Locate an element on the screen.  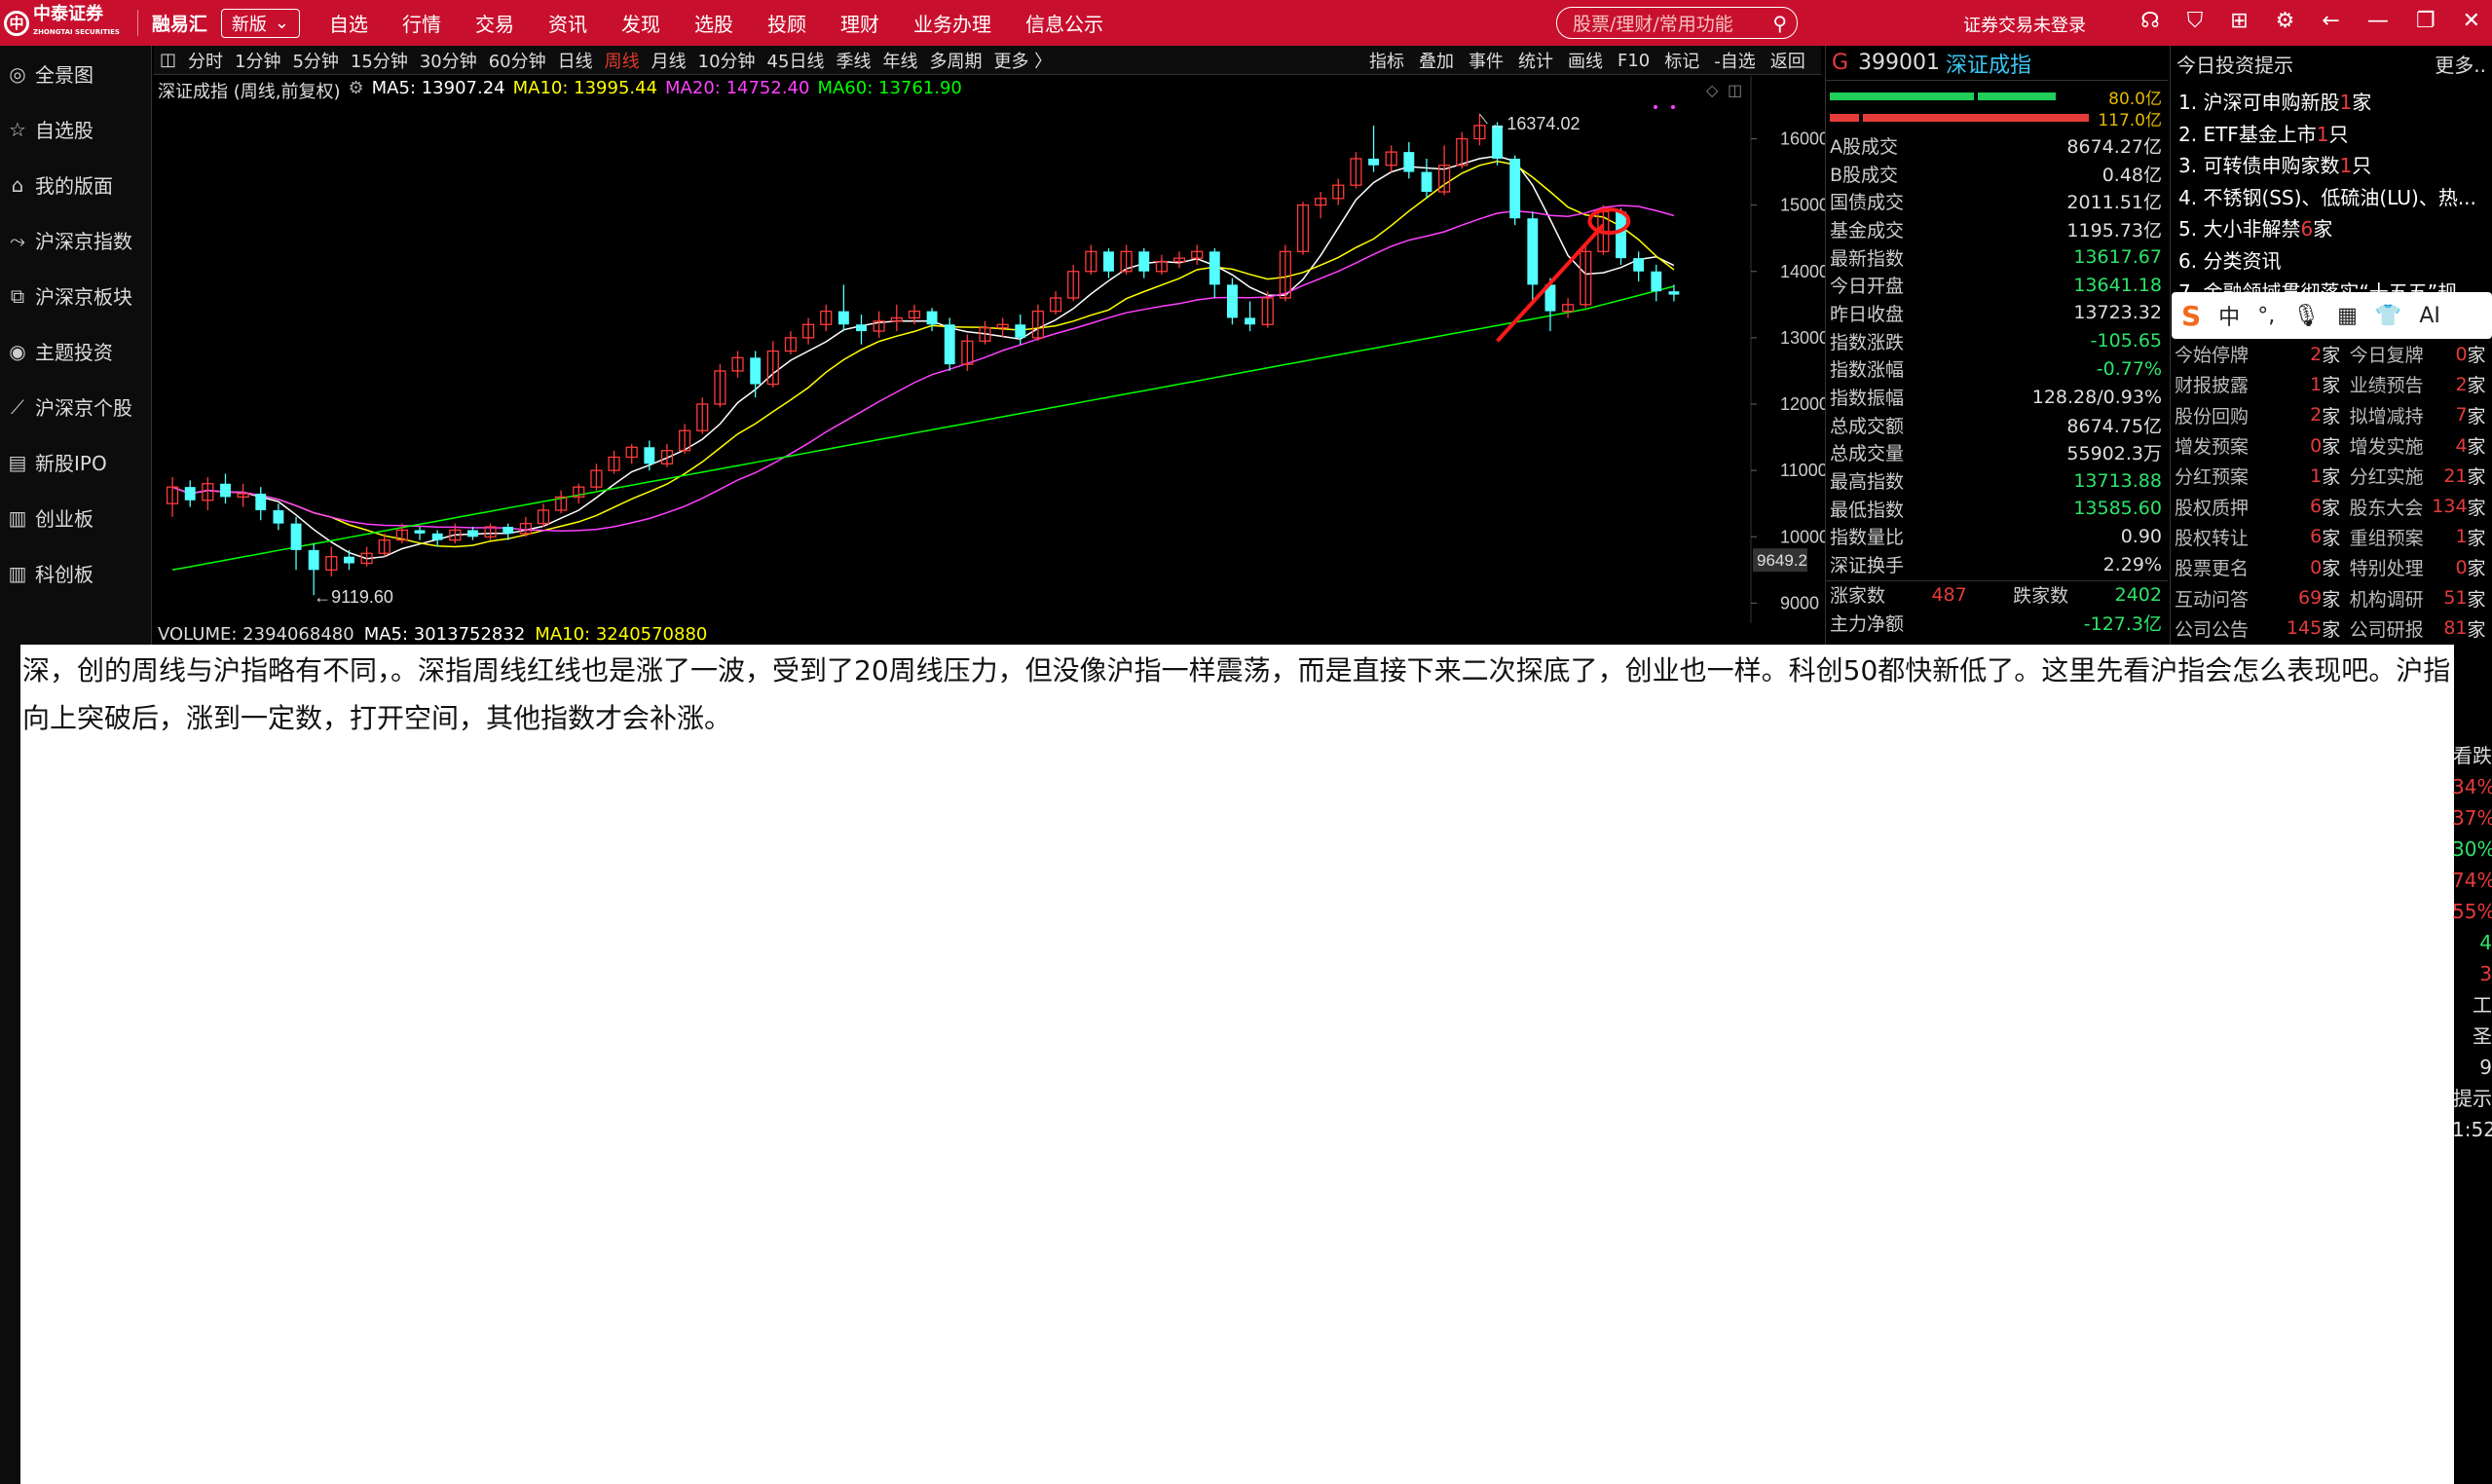
menu-item: 自选 is located at coordinates (348, 23).